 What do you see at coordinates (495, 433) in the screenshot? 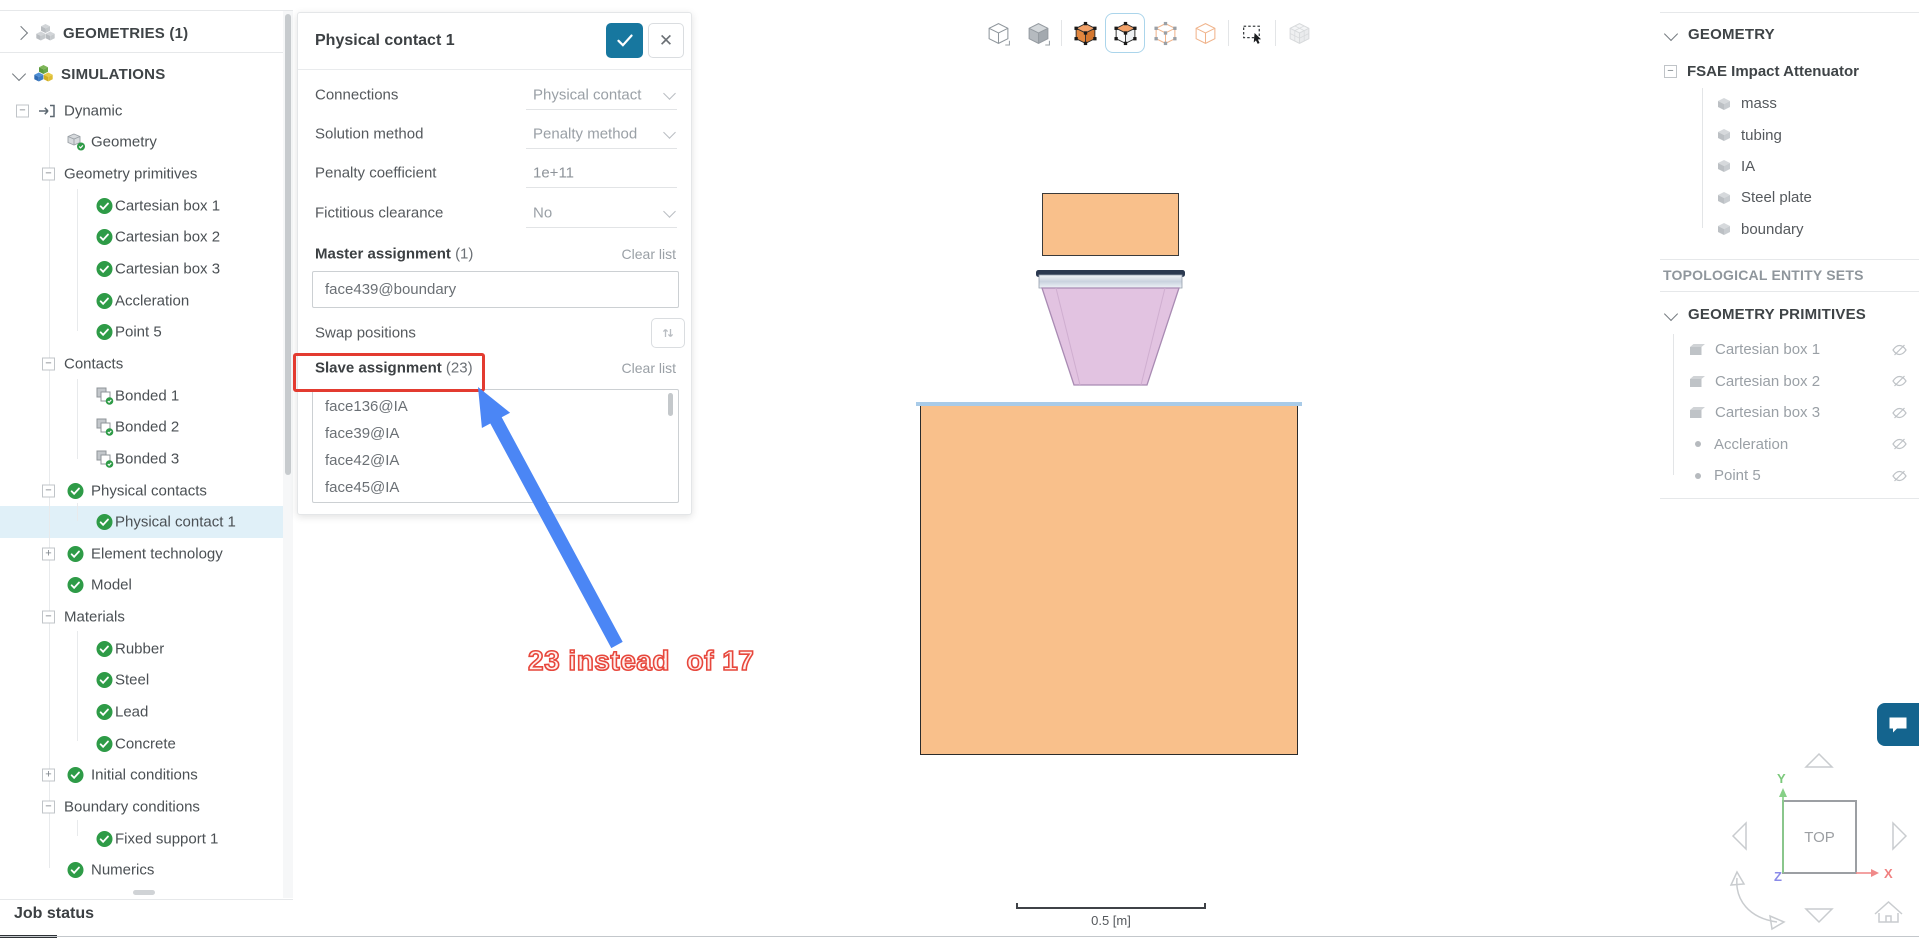
I see `assignment-item: face39@IA` at bounding box center [495, 433].